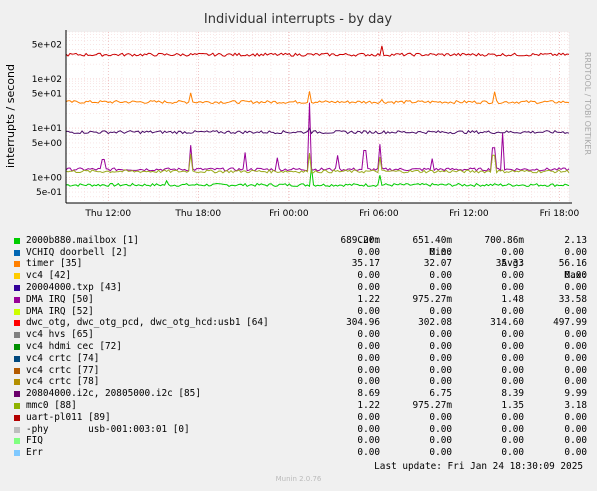 The width and height of the screenshot is (597, 491). I want to click on legend-row: -phy usb-001:003:01 [0] 0.00 0.00 0.00 0.00, so click(301, 430).